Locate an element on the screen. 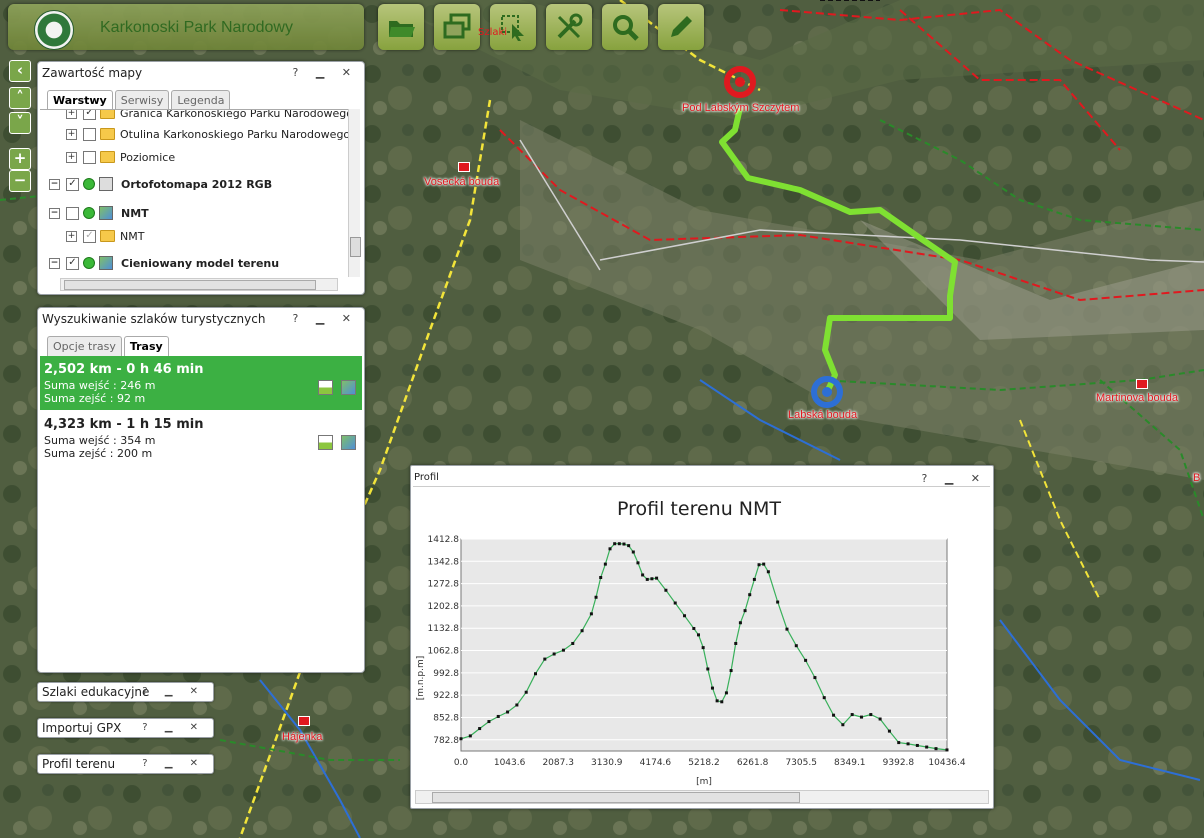 This screenshot has width=1204, height=838. tools-button is located at coordinates (569, 27).